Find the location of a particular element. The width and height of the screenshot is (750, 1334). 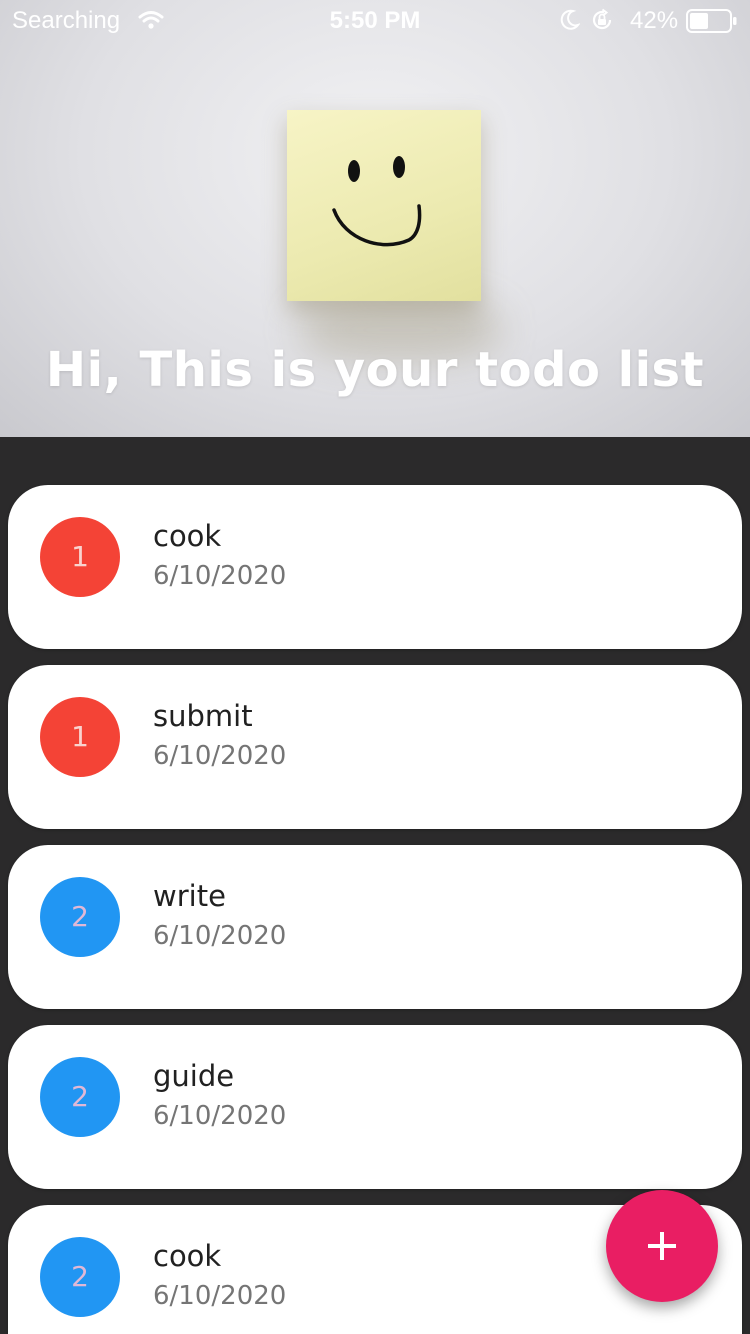

sticky-note-image is located at coordinates (384, 205).